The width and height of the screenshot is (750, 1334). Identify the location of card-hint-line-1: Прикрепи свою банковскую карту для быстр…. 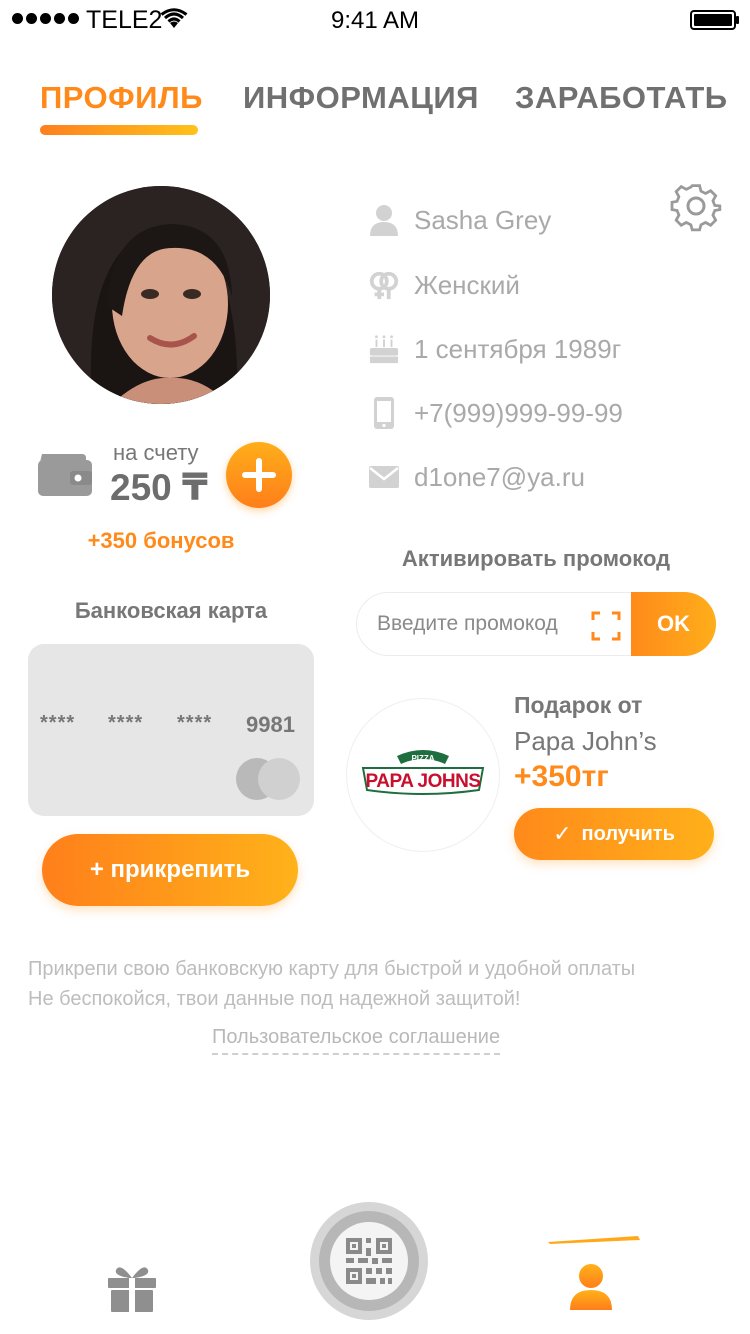
(332, 969).